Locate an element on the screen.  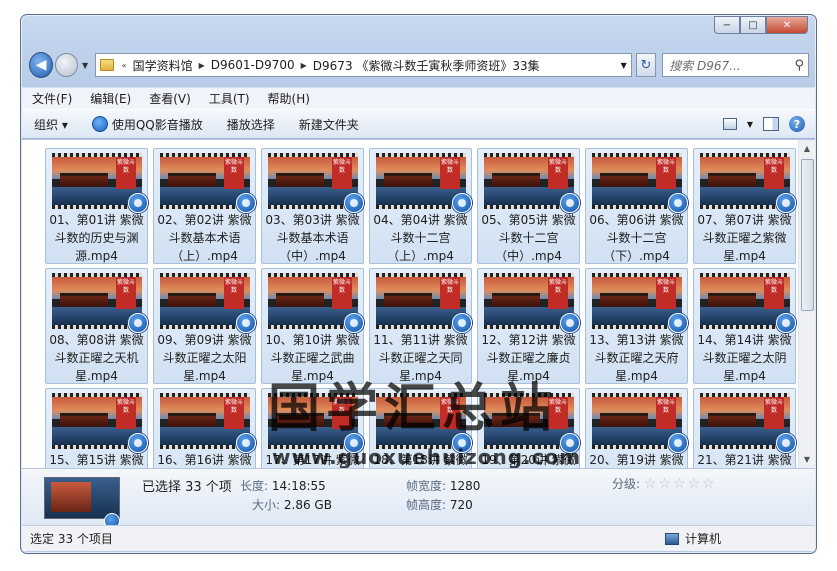
file-name: 14、第14讲 紫微斗数正曜之太阴星.mp4 is located at coordinates (744, 358).